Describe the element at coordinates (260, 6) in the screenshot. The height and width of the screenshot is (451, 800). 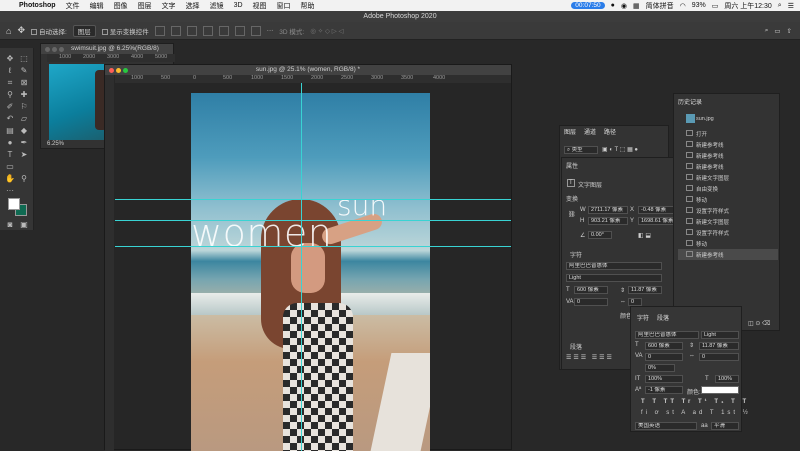
I see `menu-view: 视图` at that location.